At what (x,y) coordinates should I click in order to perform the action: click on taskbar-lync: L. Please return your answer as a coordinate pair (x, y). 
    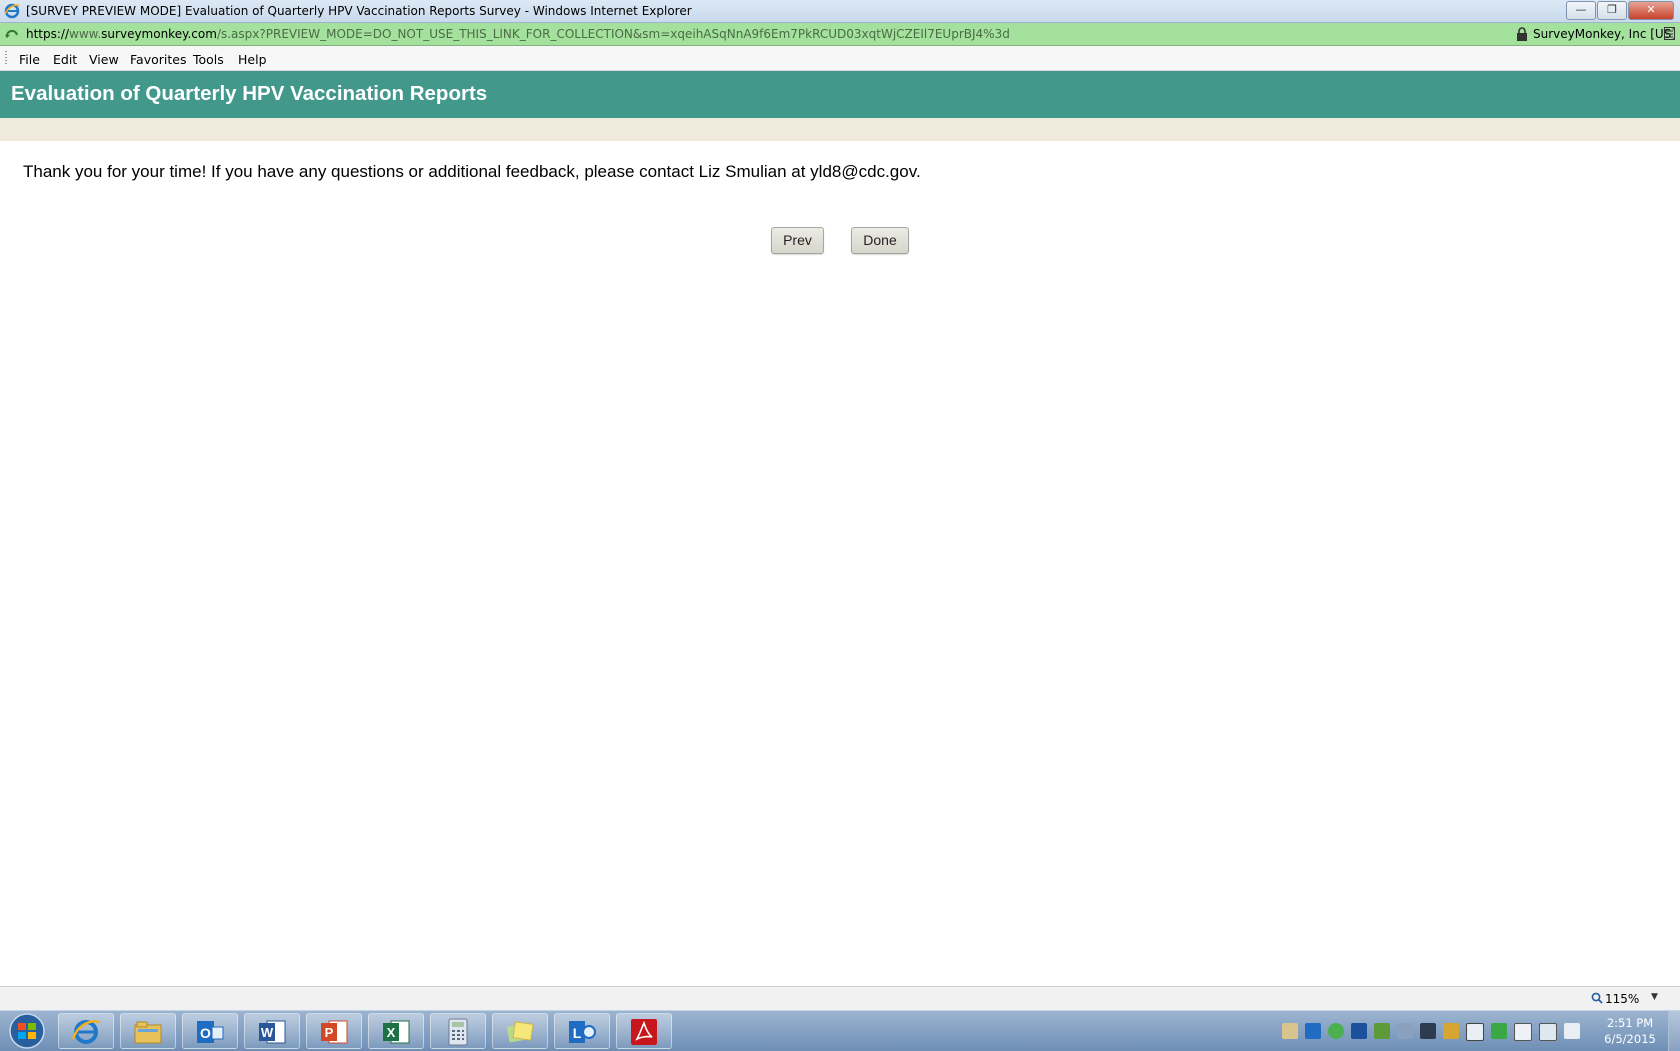
    Looking at the image, I should click on (582, 1031).